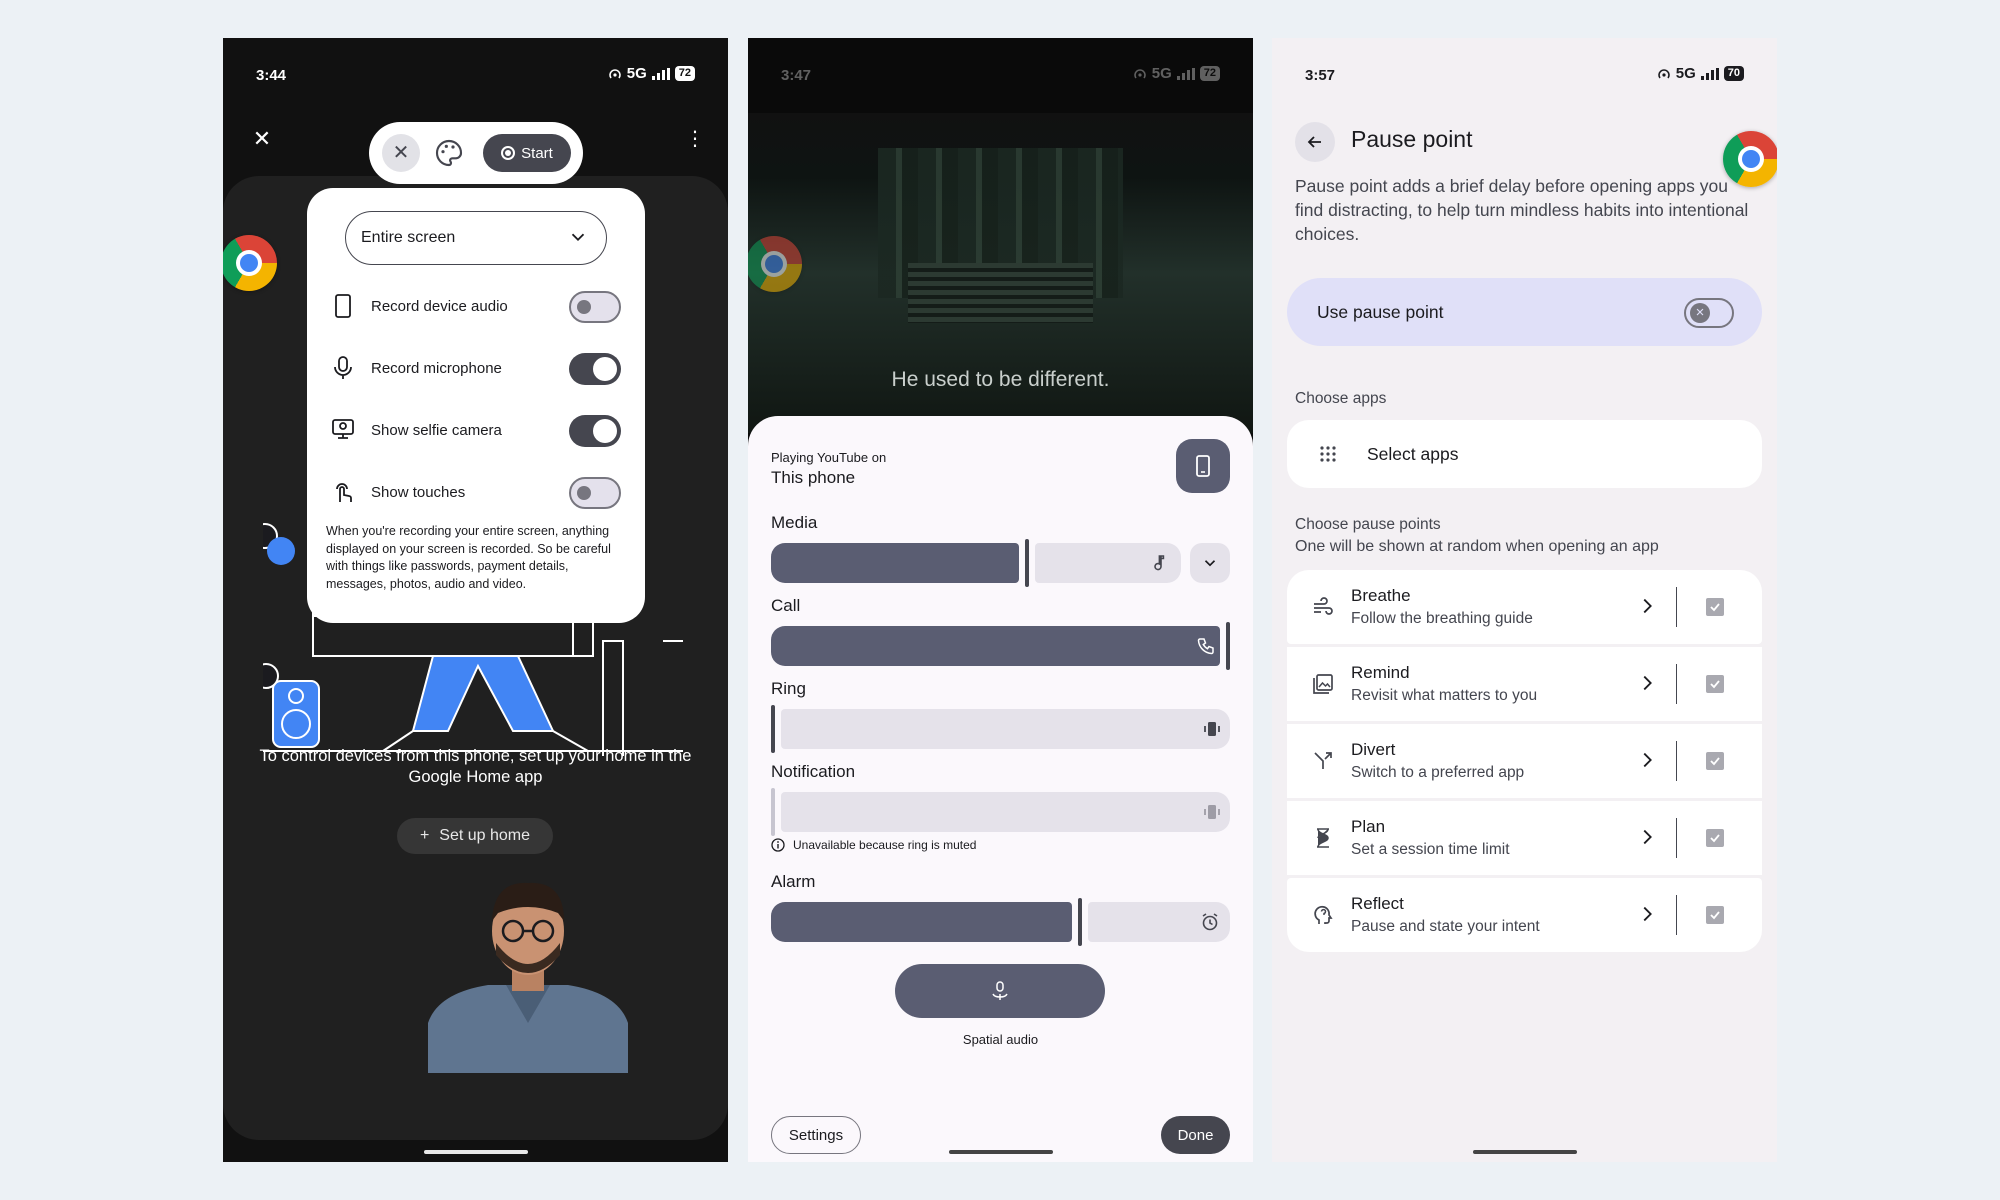  Describe the element at coordinates (829, 457) in the screenshot. I see `playing-on-label: Playing YouTube on` at that location.